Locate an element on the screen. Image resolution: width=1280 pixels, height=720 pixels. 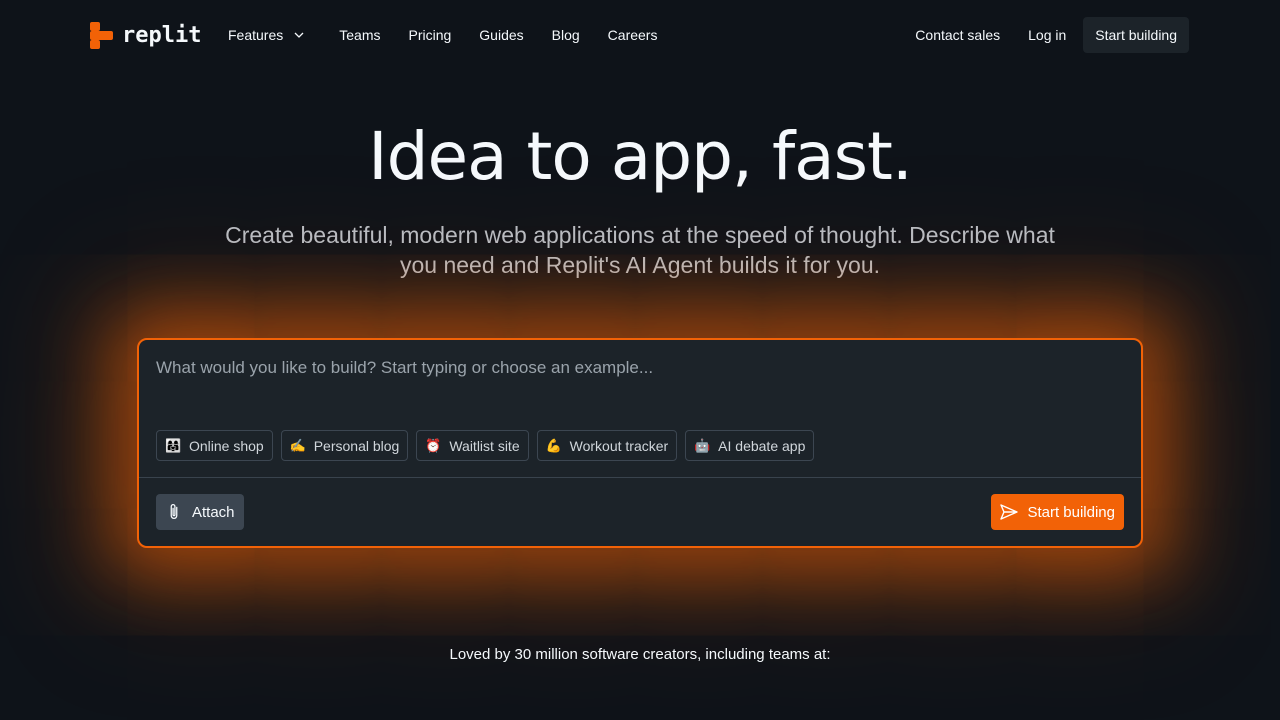
nav-pricing: Pricing is located at coordinates (429, 35).